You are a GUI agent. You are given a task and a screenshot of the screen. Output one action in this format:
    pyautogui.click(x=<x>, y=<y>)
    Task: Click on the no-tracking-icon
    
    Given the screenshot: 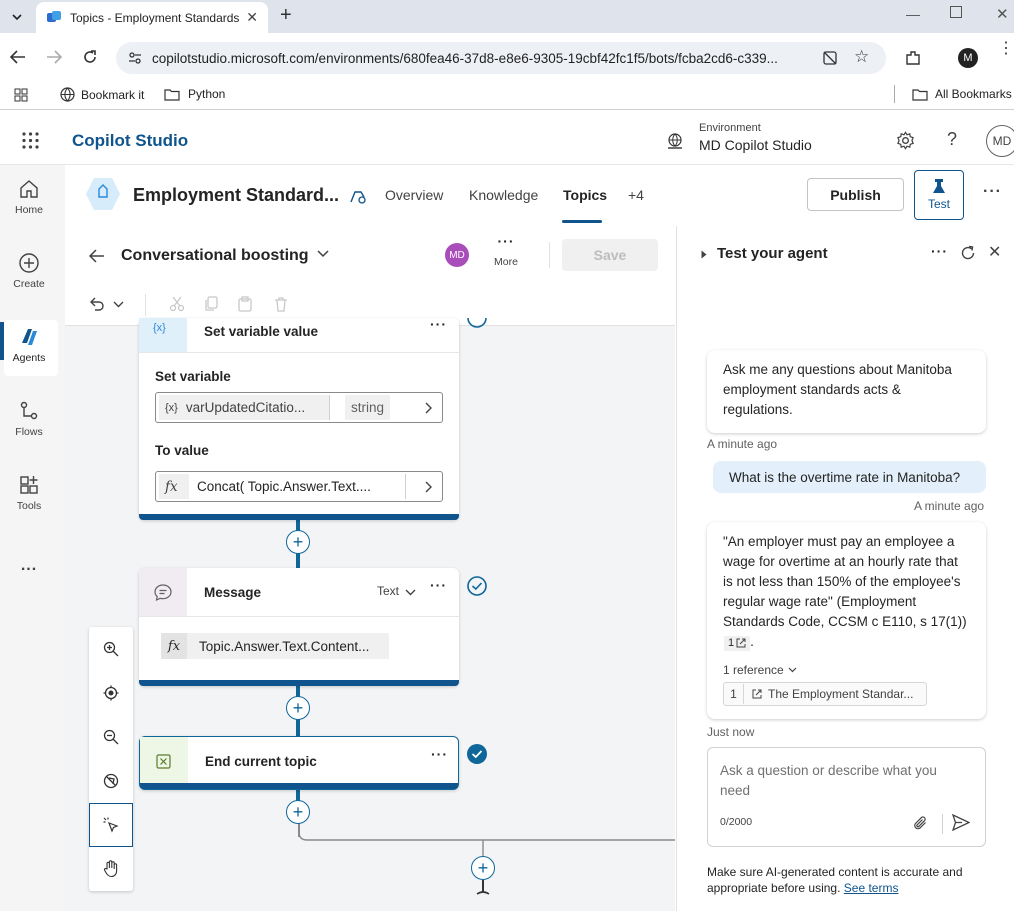 What is the action you would take?
    pyautogui.click(x=830, y=58)
    